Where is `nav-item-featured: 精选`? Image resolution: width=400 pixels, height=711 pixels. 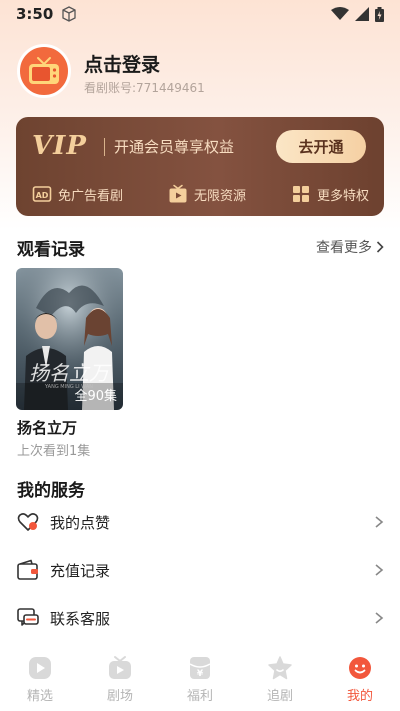 nav-item-featured: 精选 is located at coordinates (40, 679).